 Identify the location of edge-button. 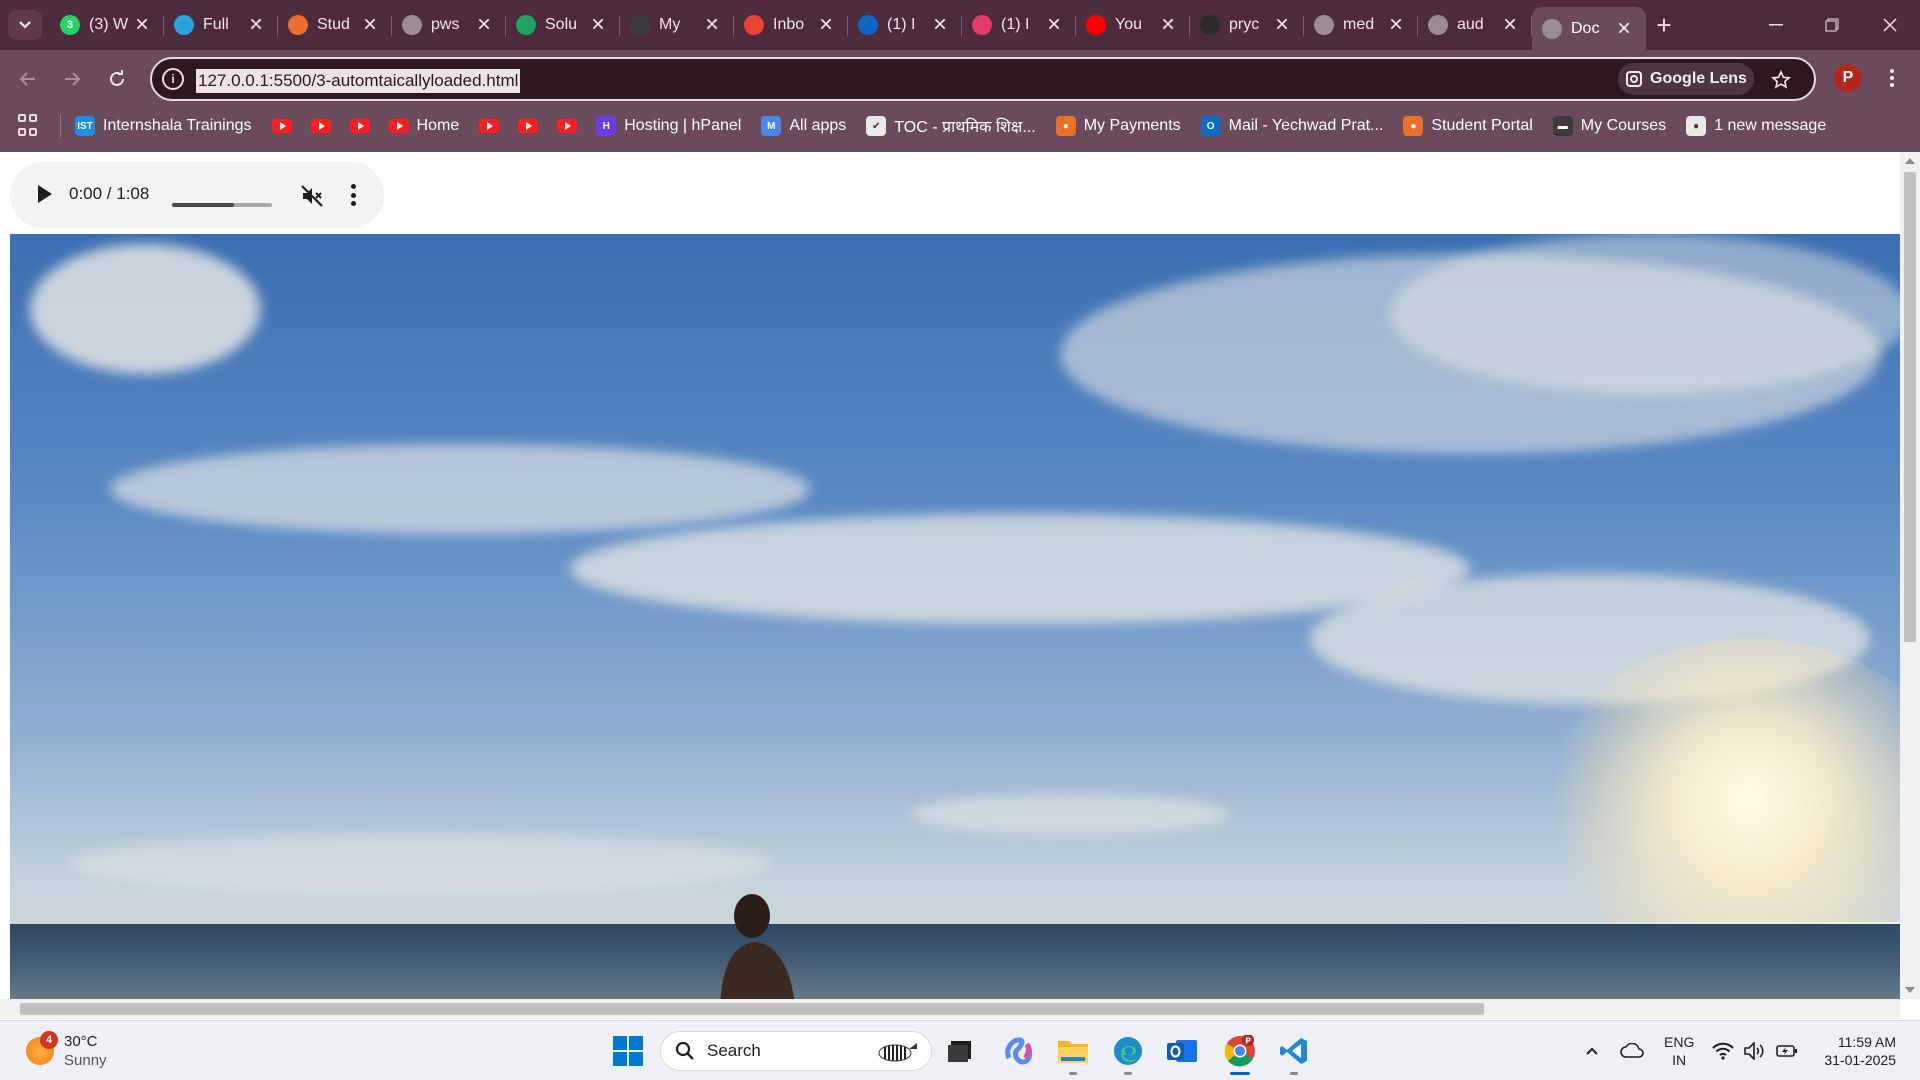
(1128, 1054).